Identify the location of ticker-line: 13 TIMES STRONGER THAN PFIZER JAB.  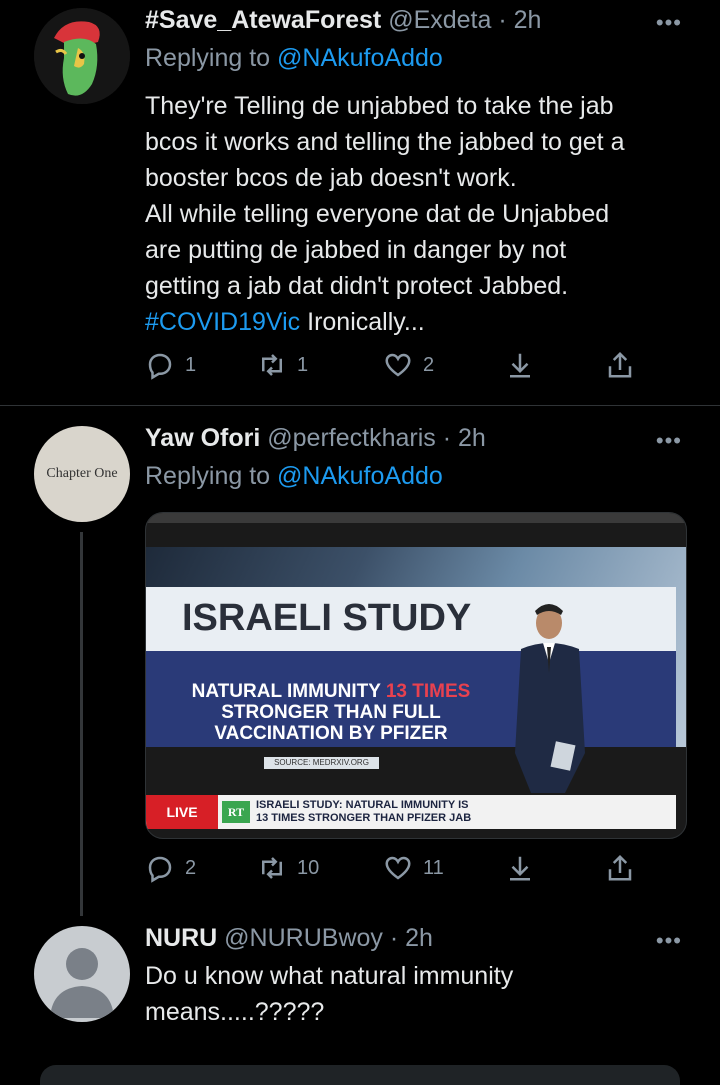
(364, 818).